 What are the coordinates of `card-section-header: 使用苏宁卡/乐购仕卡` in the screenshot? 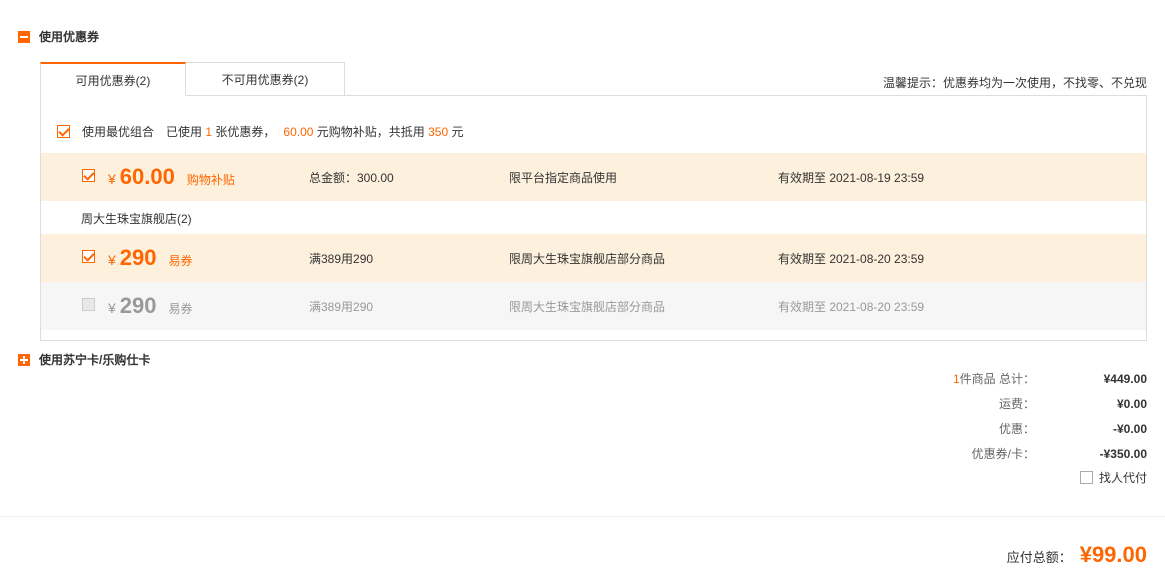 It's located at (84, 359).